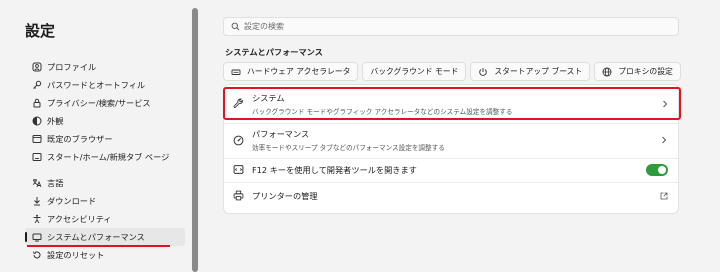 Image resolution: width=720 pixels, height=272 pixels. I want to click on proxy-settings-button: プロキシの設定, so click(637, 71).